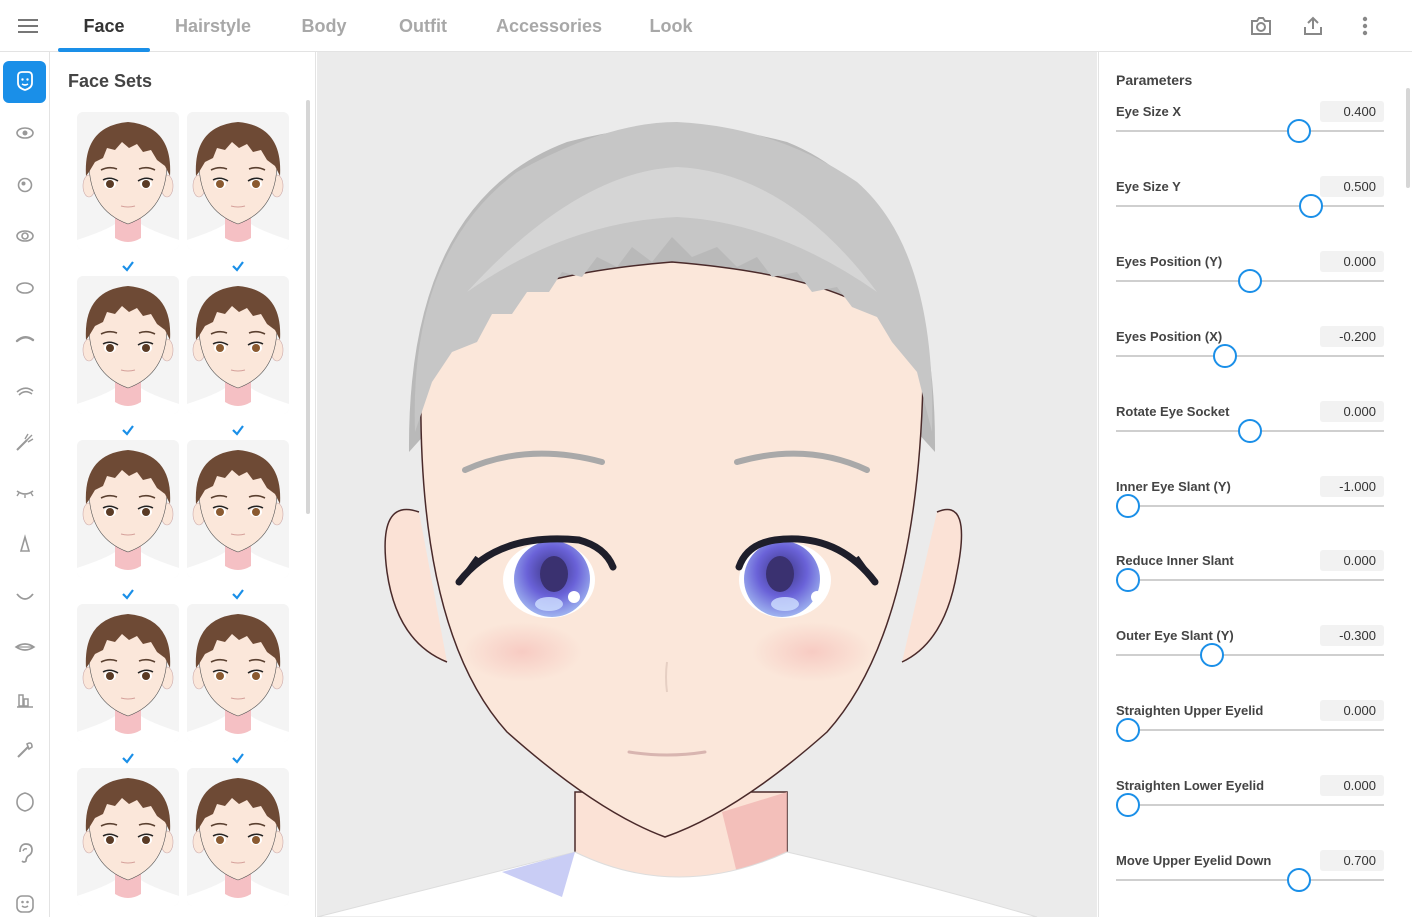  What do you see at coordinates (1149, 111) in the screenshot?
I see `parameter-label: Eye Size X` at bounding box center [1149, 111].